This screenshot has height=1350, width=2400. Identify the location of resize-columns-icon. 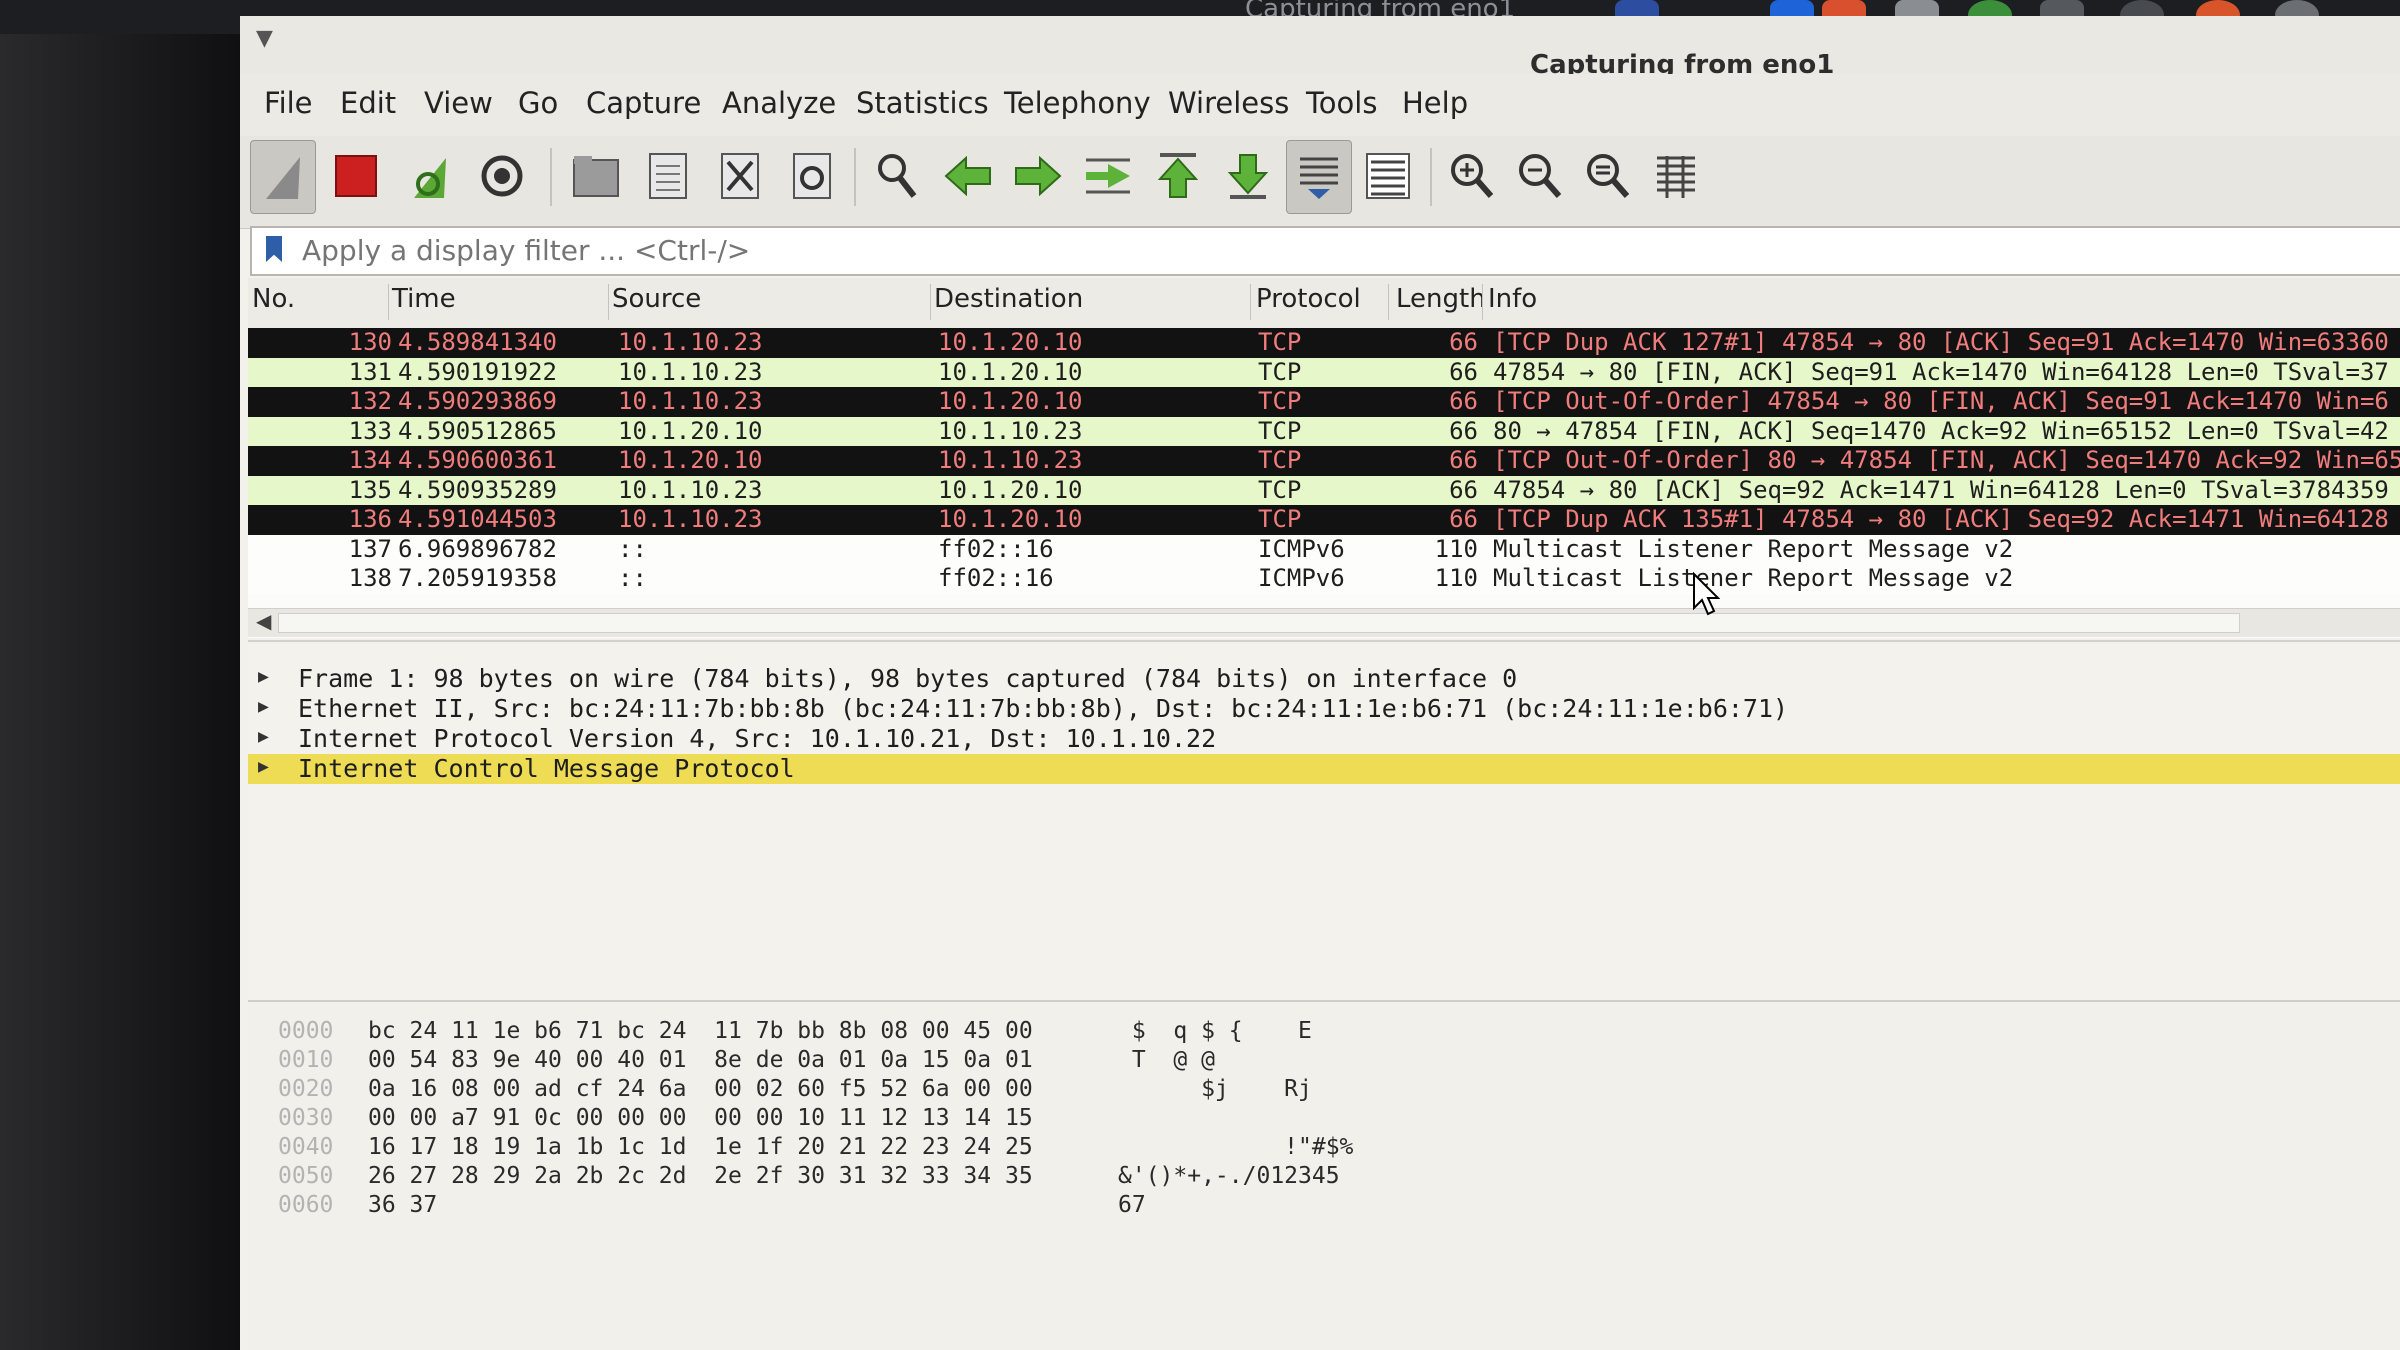
(1676, 176).